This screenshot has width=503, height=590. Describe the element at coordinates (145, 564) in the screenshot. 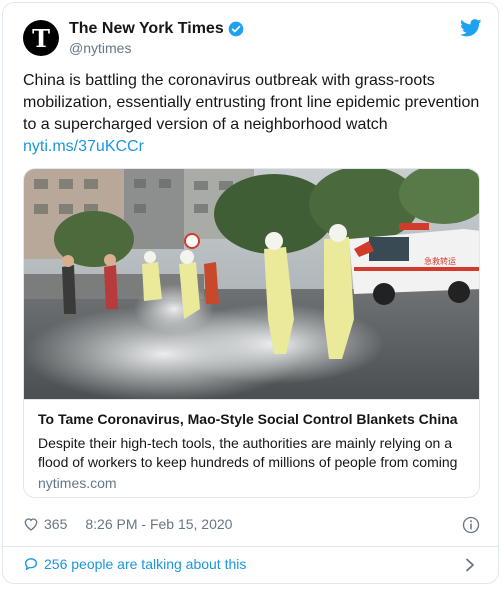

I see `conversation-text: 256 people are talking about this` at that location.